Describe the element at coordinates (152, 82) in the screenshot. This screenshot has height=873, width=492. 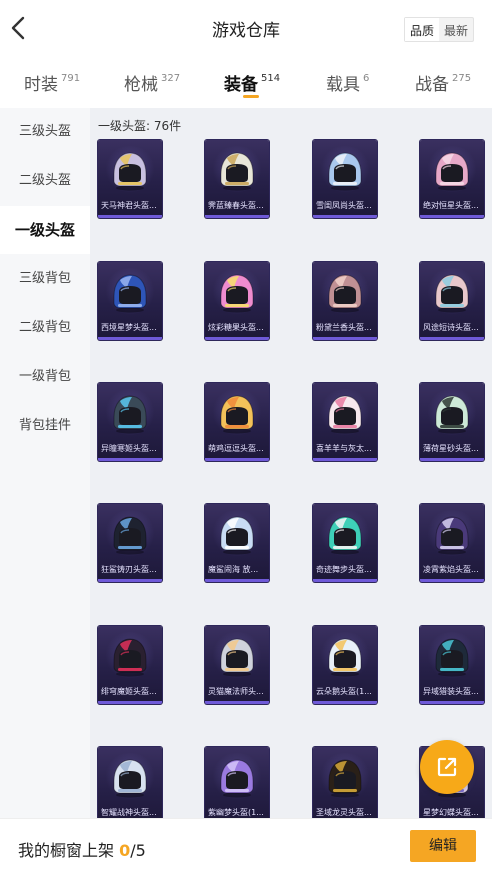
I see `tab-weapons: 枪械 327` at that location.